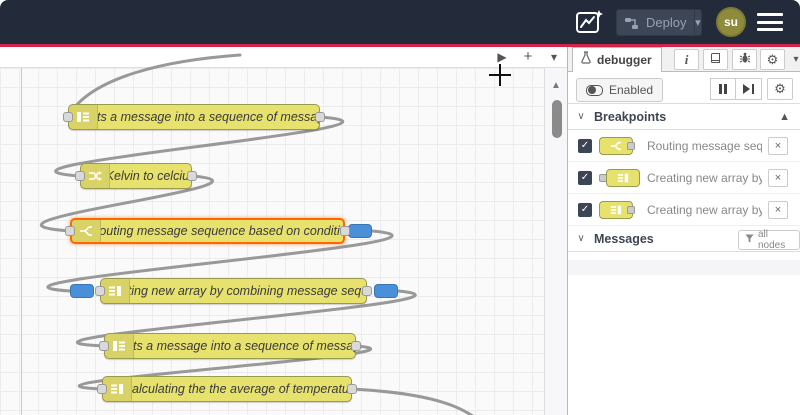 This screenshot has width=800, height=415. What do you see at coordinates (620, 210) in the screenshot?
I see `mini-join-node-icon` at bounding box center [620, 210].